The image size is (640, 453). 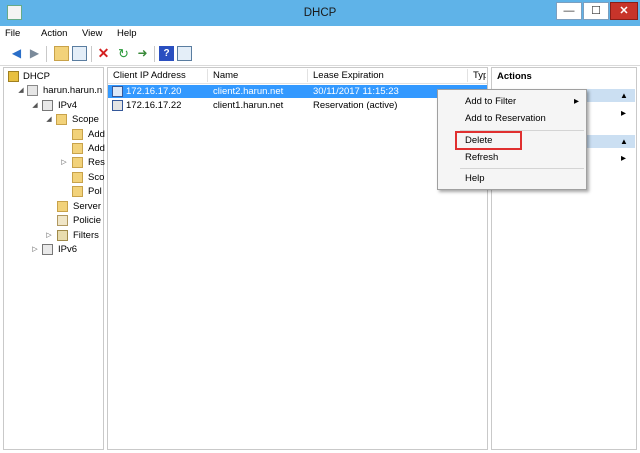 What do you see at coordinates (95, 191) in the screenshot?
I see `tree-label-scope-policies: Pol` at bounding box center [95, 191].